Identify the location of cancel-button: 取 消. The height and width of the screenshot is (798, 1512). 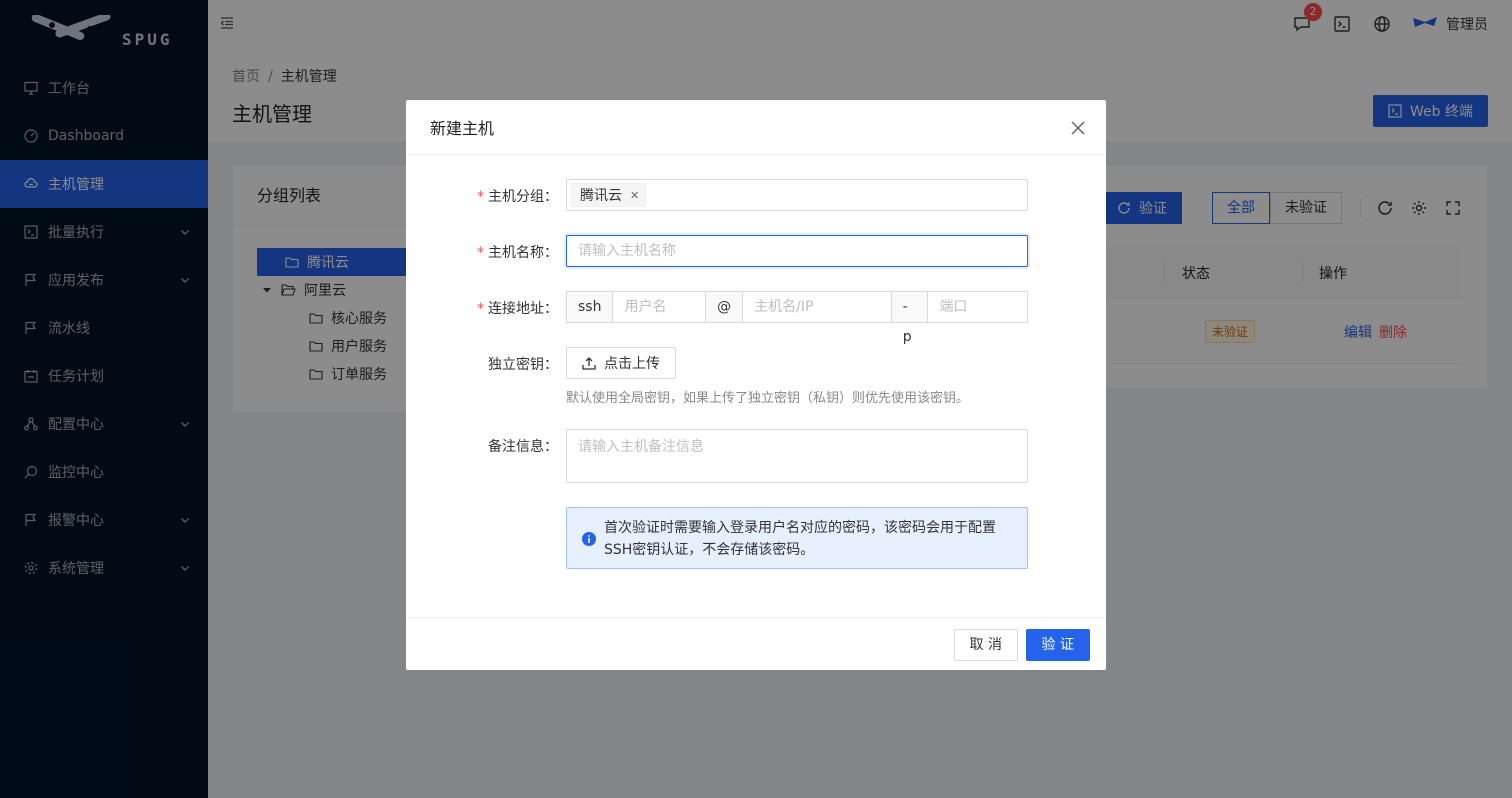
(985, 645).